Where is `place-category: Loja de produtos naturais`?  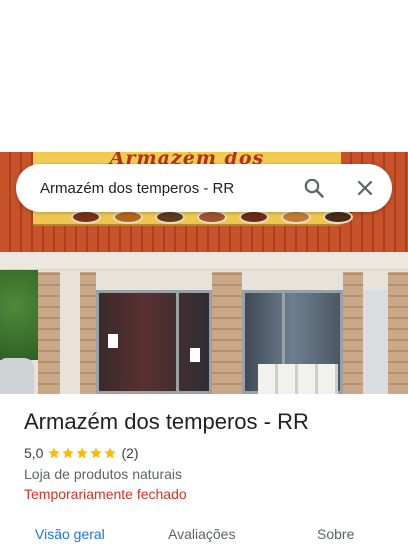 place-category: Loja de produtos naturais is located at coordinates (103, 474).